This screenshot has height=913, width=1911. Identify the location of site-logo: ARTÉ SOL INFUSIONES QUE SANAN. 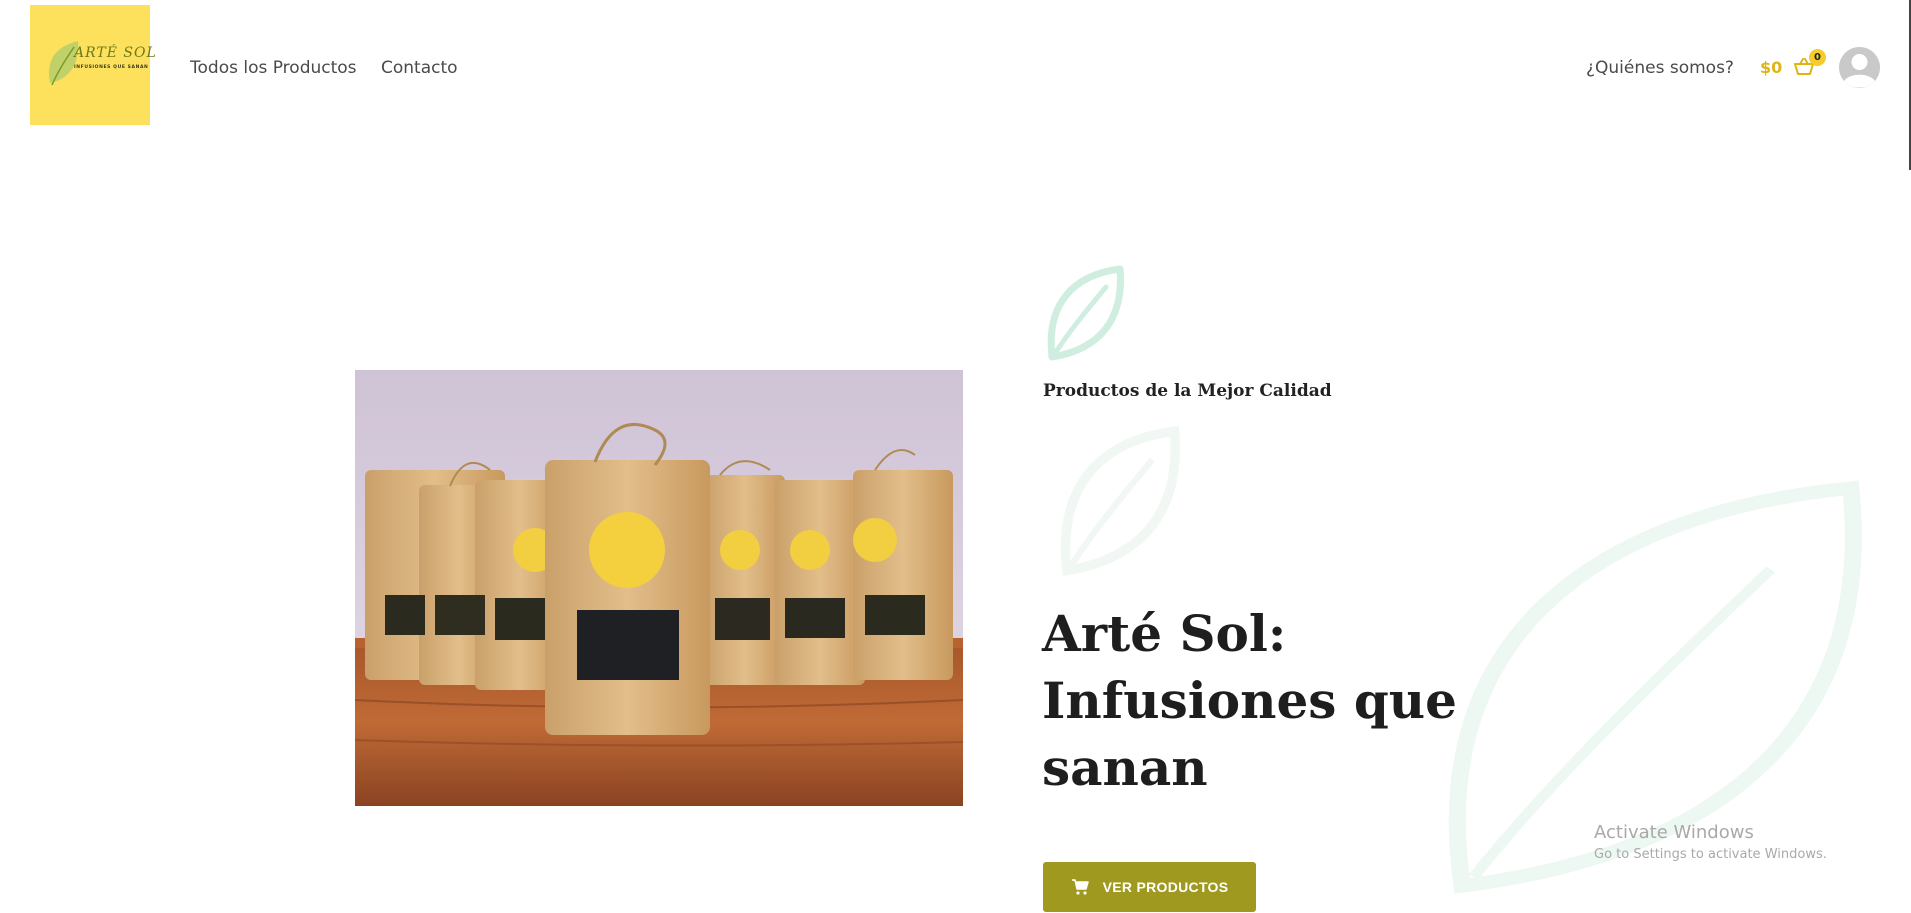
(93, 65).